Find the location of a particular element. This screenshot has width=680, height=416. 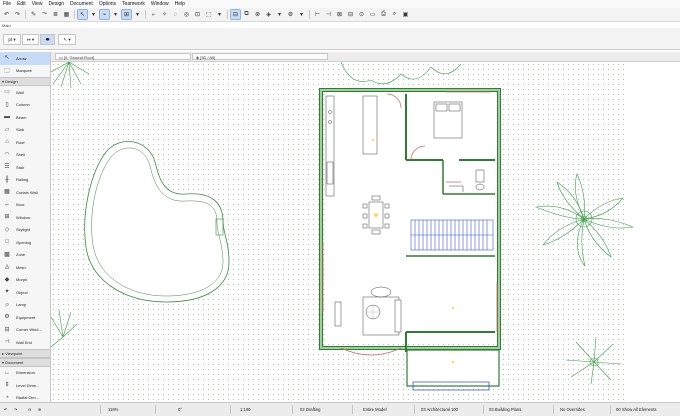

hide-icon: ◌ is located at coordinates (175, 14).